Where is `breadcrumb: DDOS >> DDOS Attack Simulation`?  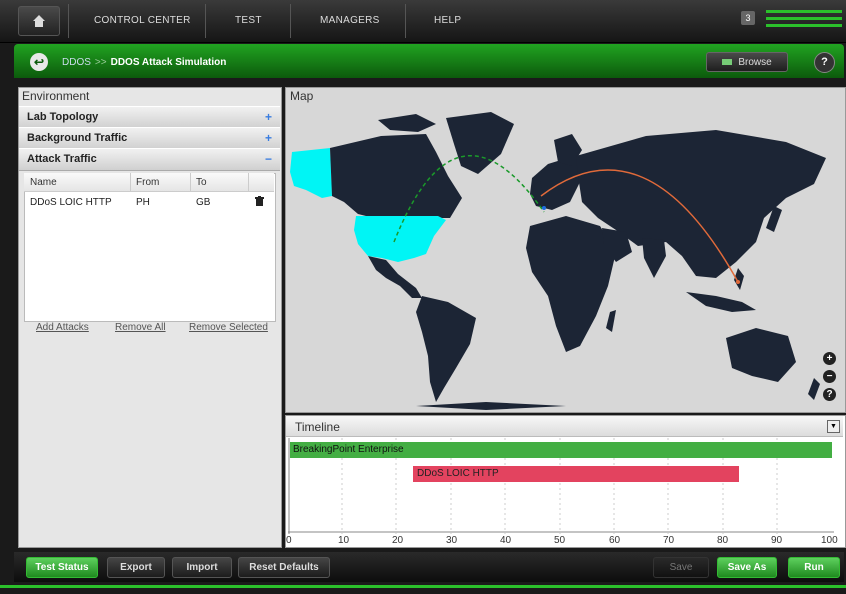
breadcrumb: DDOS >> DDOS Attack Simulation is located at coordinates (144, 62).